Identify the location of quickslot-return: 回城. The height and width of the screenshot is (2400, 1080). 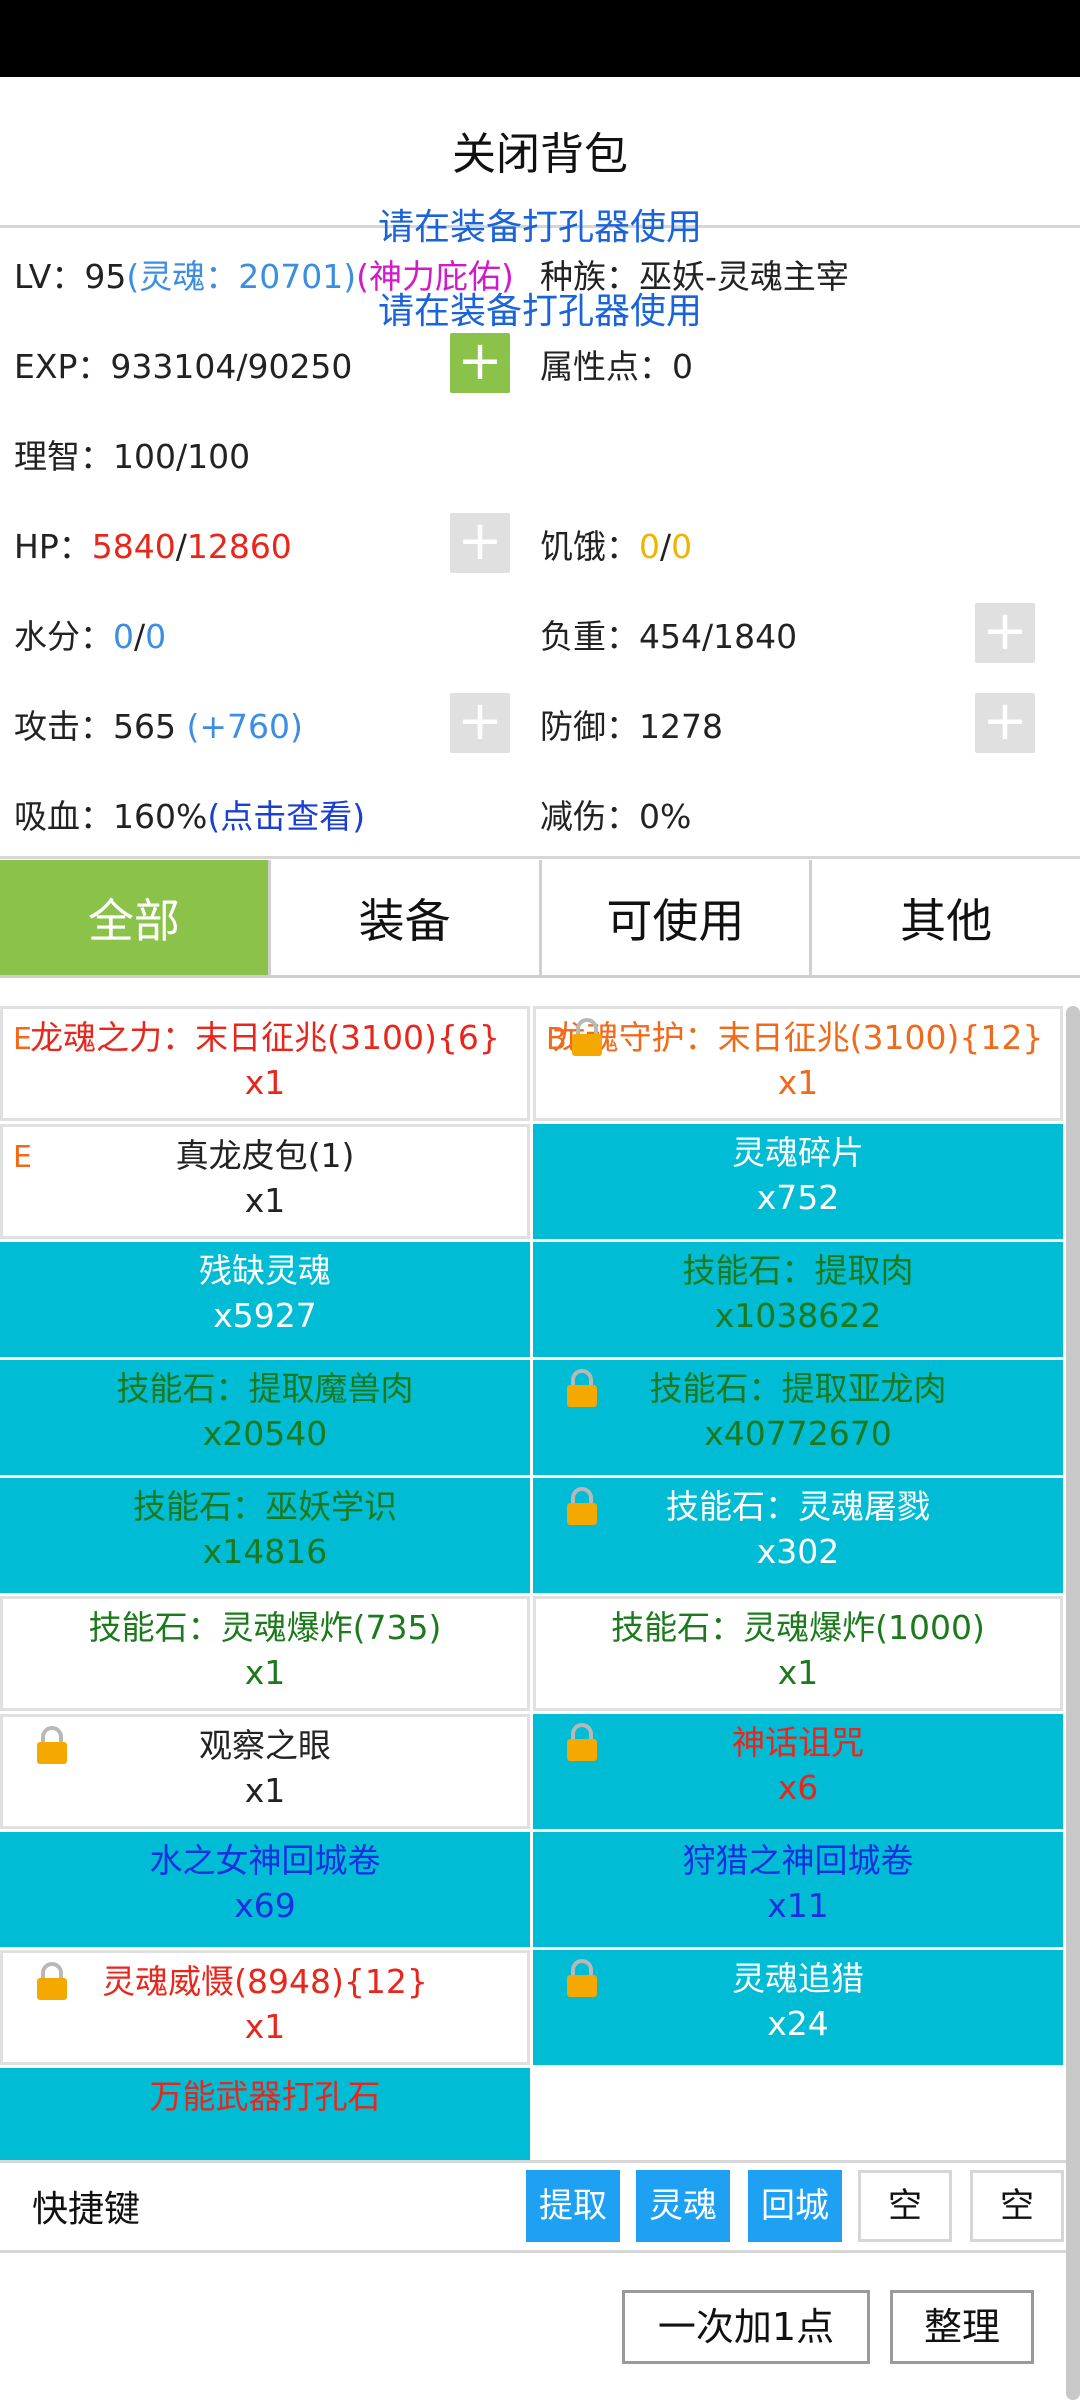
(795, 2206).